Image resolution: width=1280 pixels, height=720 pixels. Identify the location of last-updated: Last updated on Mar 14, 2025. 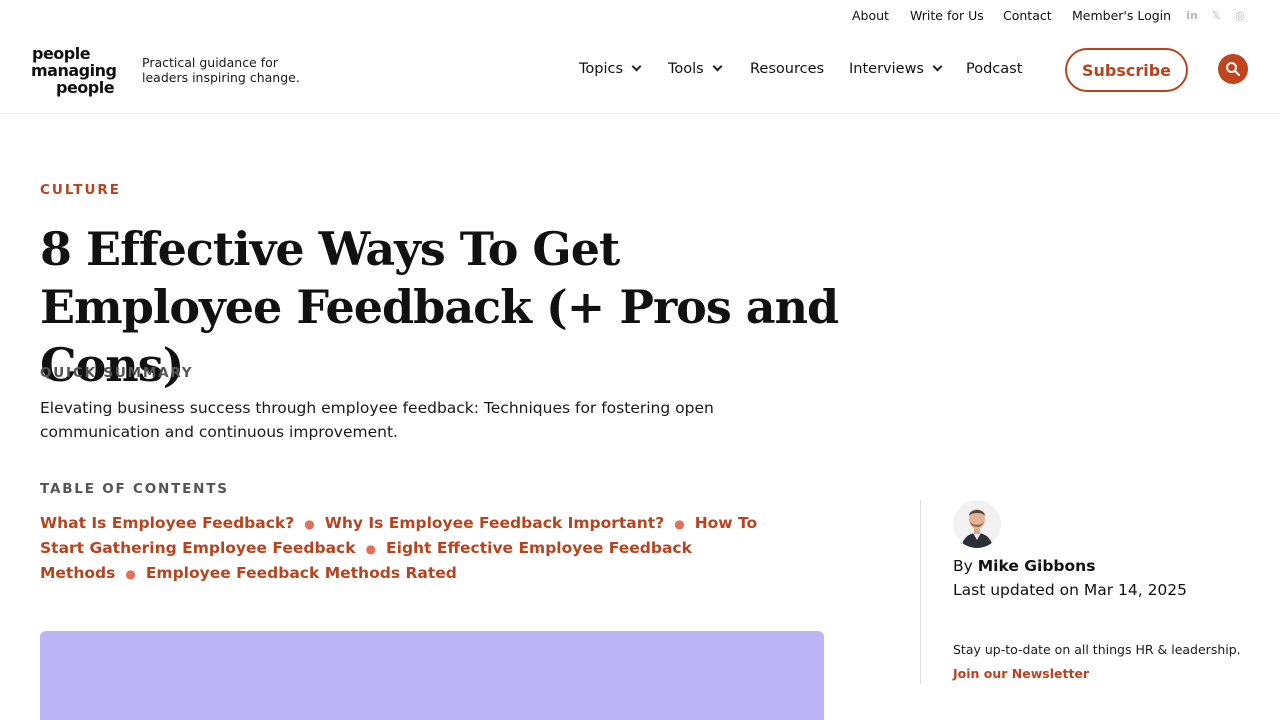
(1070, 590).